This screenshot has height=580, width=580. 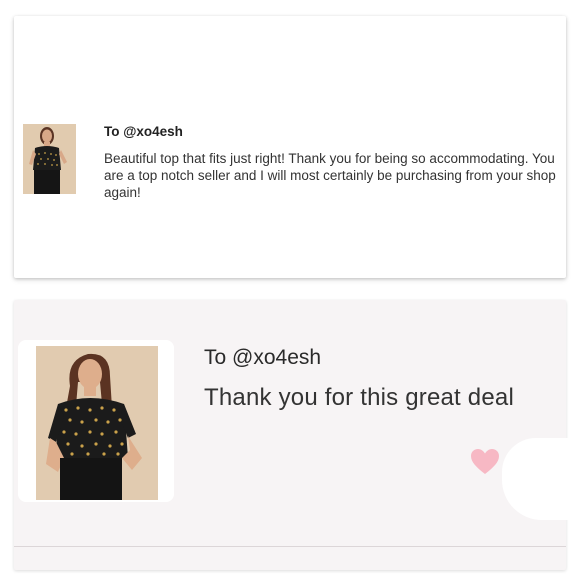 What do you see at coordinates (359, 397) in the screenshot?
I see `thanks-message: Thank you for this great deal` at bounding box center [359, 397].